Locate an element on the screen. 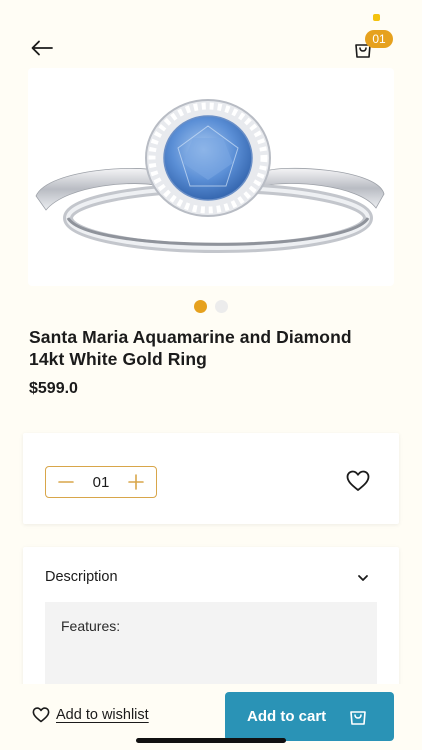 This screenshot has width=422, height=750. quantity-card: 01 is located at coordinates (211, 478).